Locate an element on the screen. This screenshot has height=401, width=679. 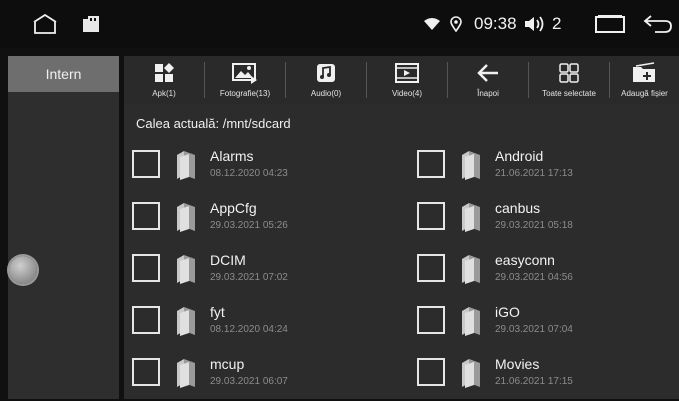
add-file-label: Adaugă fișier is located at coordinates (644, 93).